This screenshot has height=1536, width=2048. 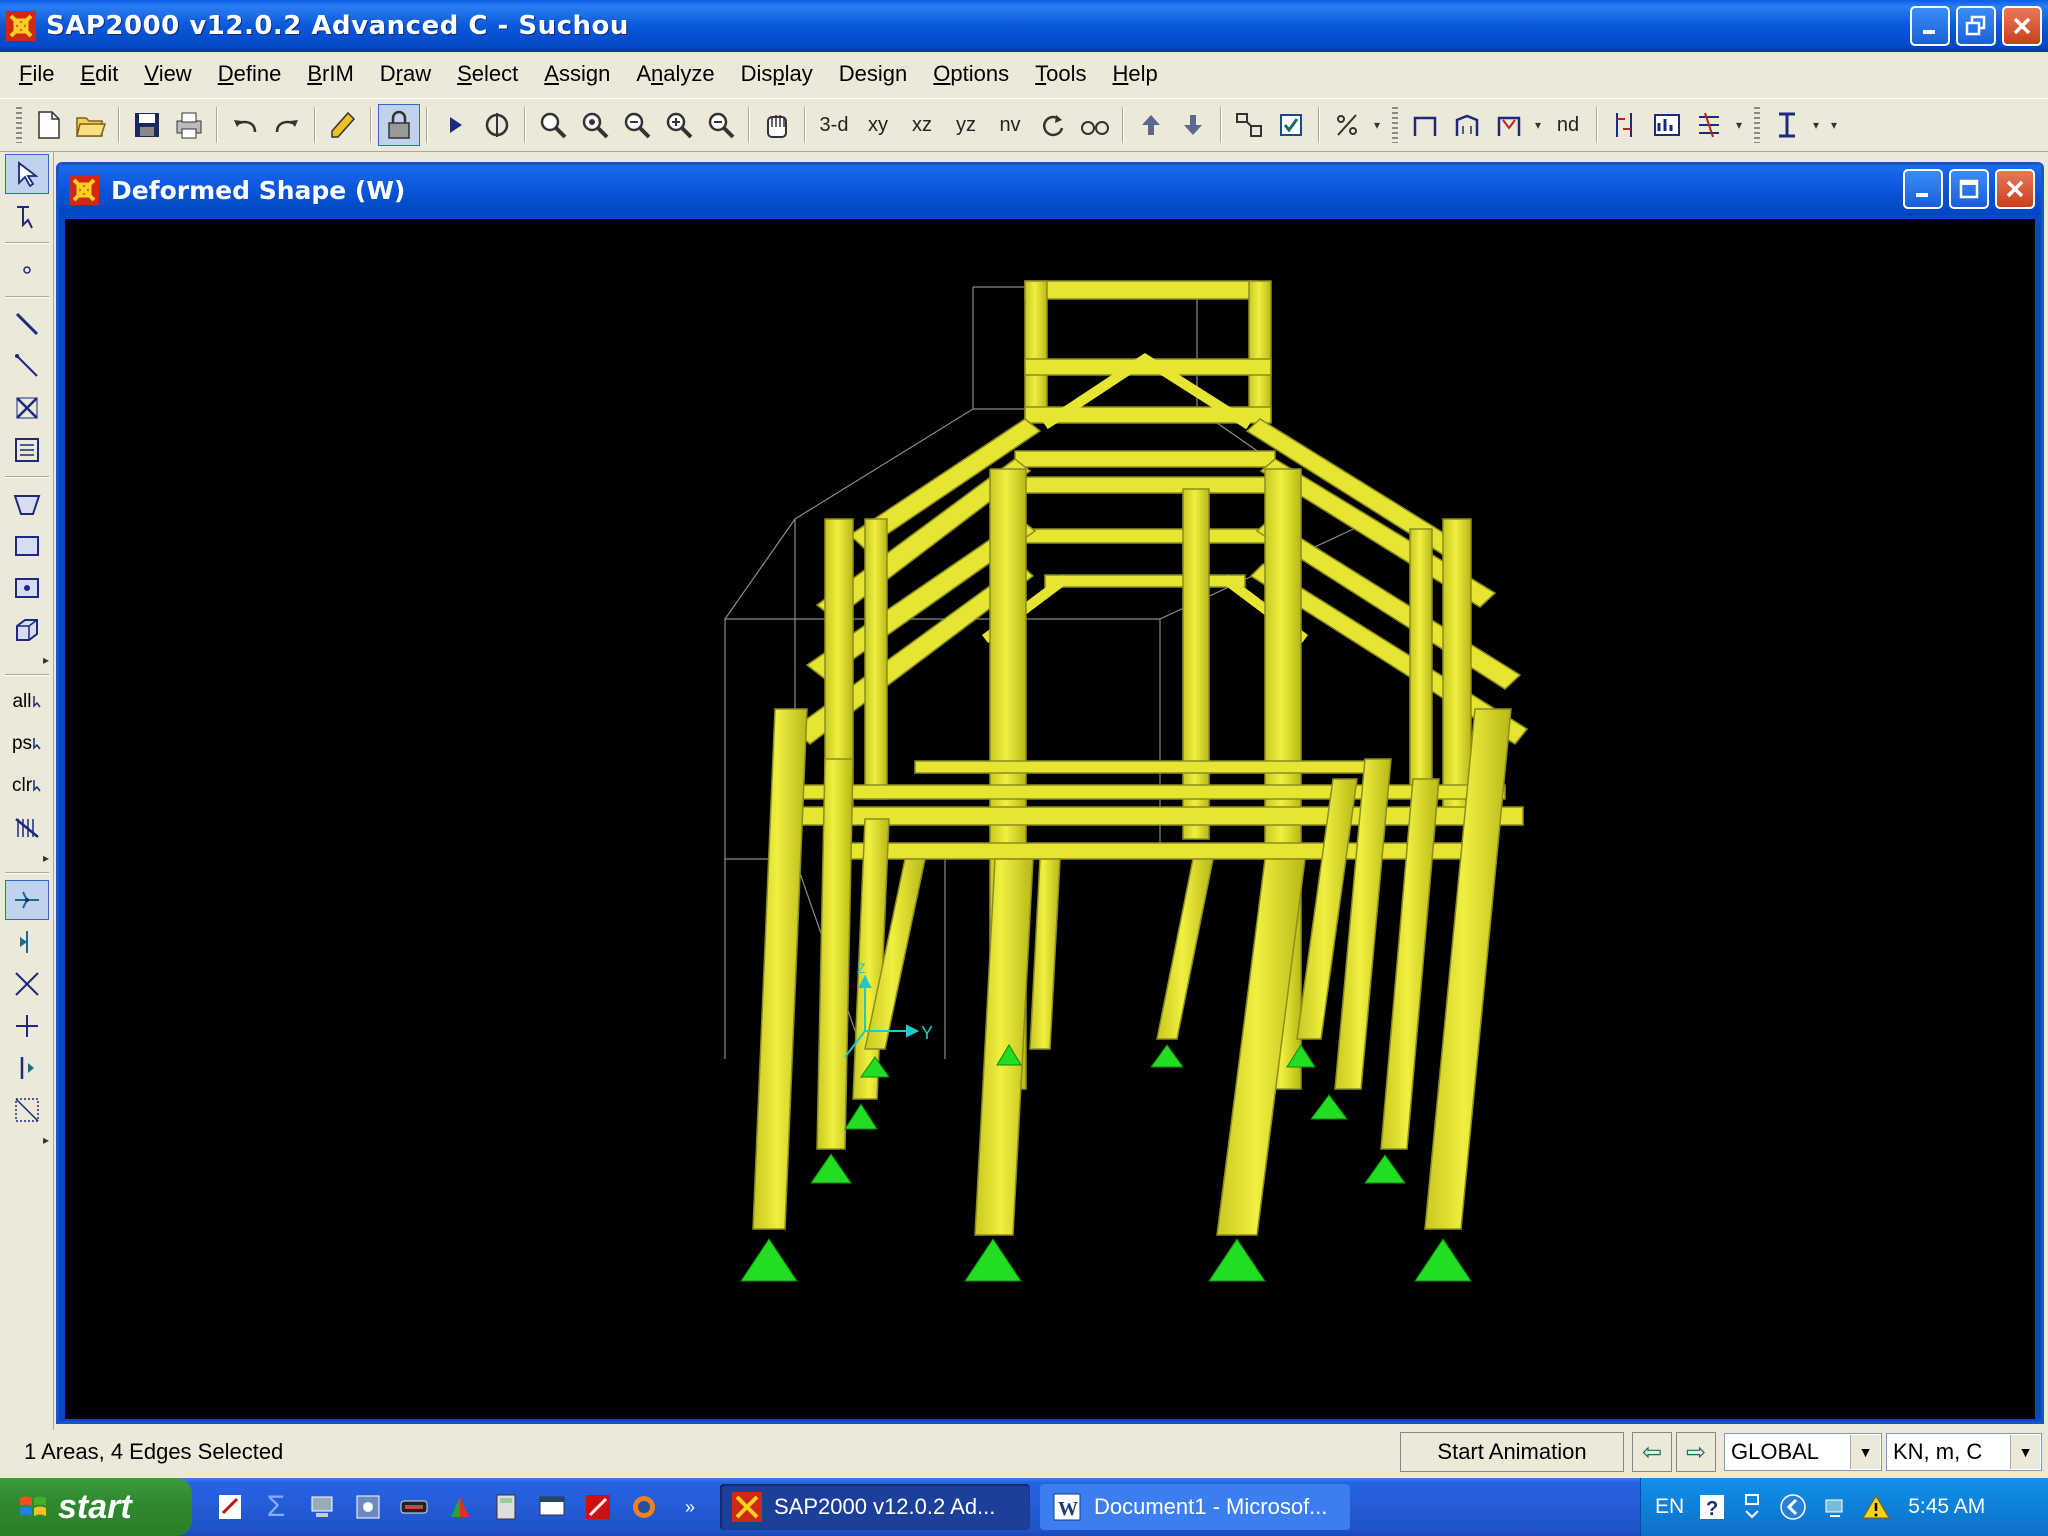 I want to click on view-xy-button: xy, so click(x=878, y=125).